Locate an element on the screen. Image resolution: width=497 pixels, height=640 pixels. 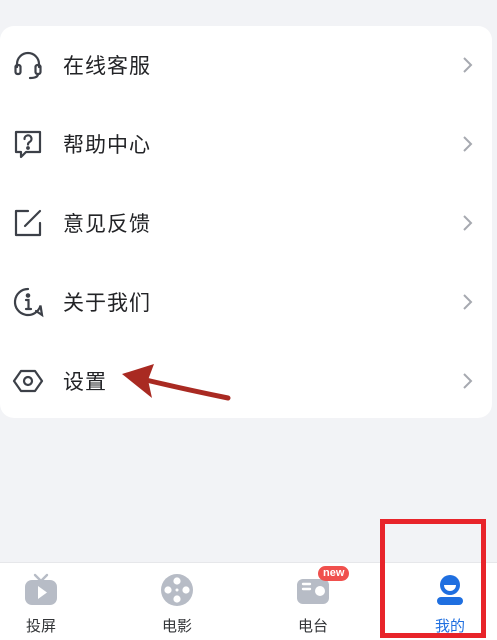
film-reel-icon is located at coordinates (177, 590).